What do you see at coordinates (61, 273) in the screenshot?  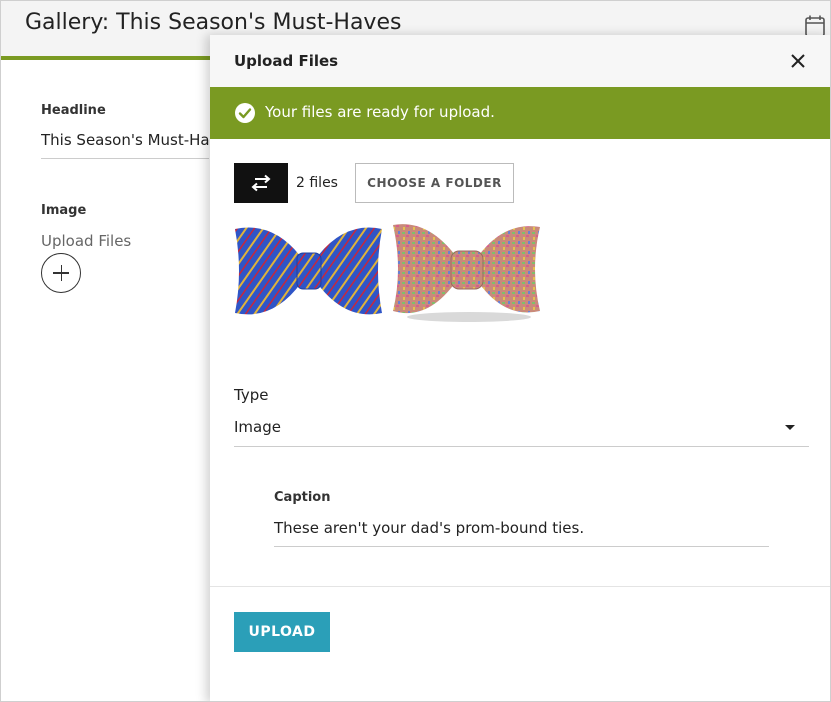 I see `plus-circle-icon` at bounding box center [61, 273].